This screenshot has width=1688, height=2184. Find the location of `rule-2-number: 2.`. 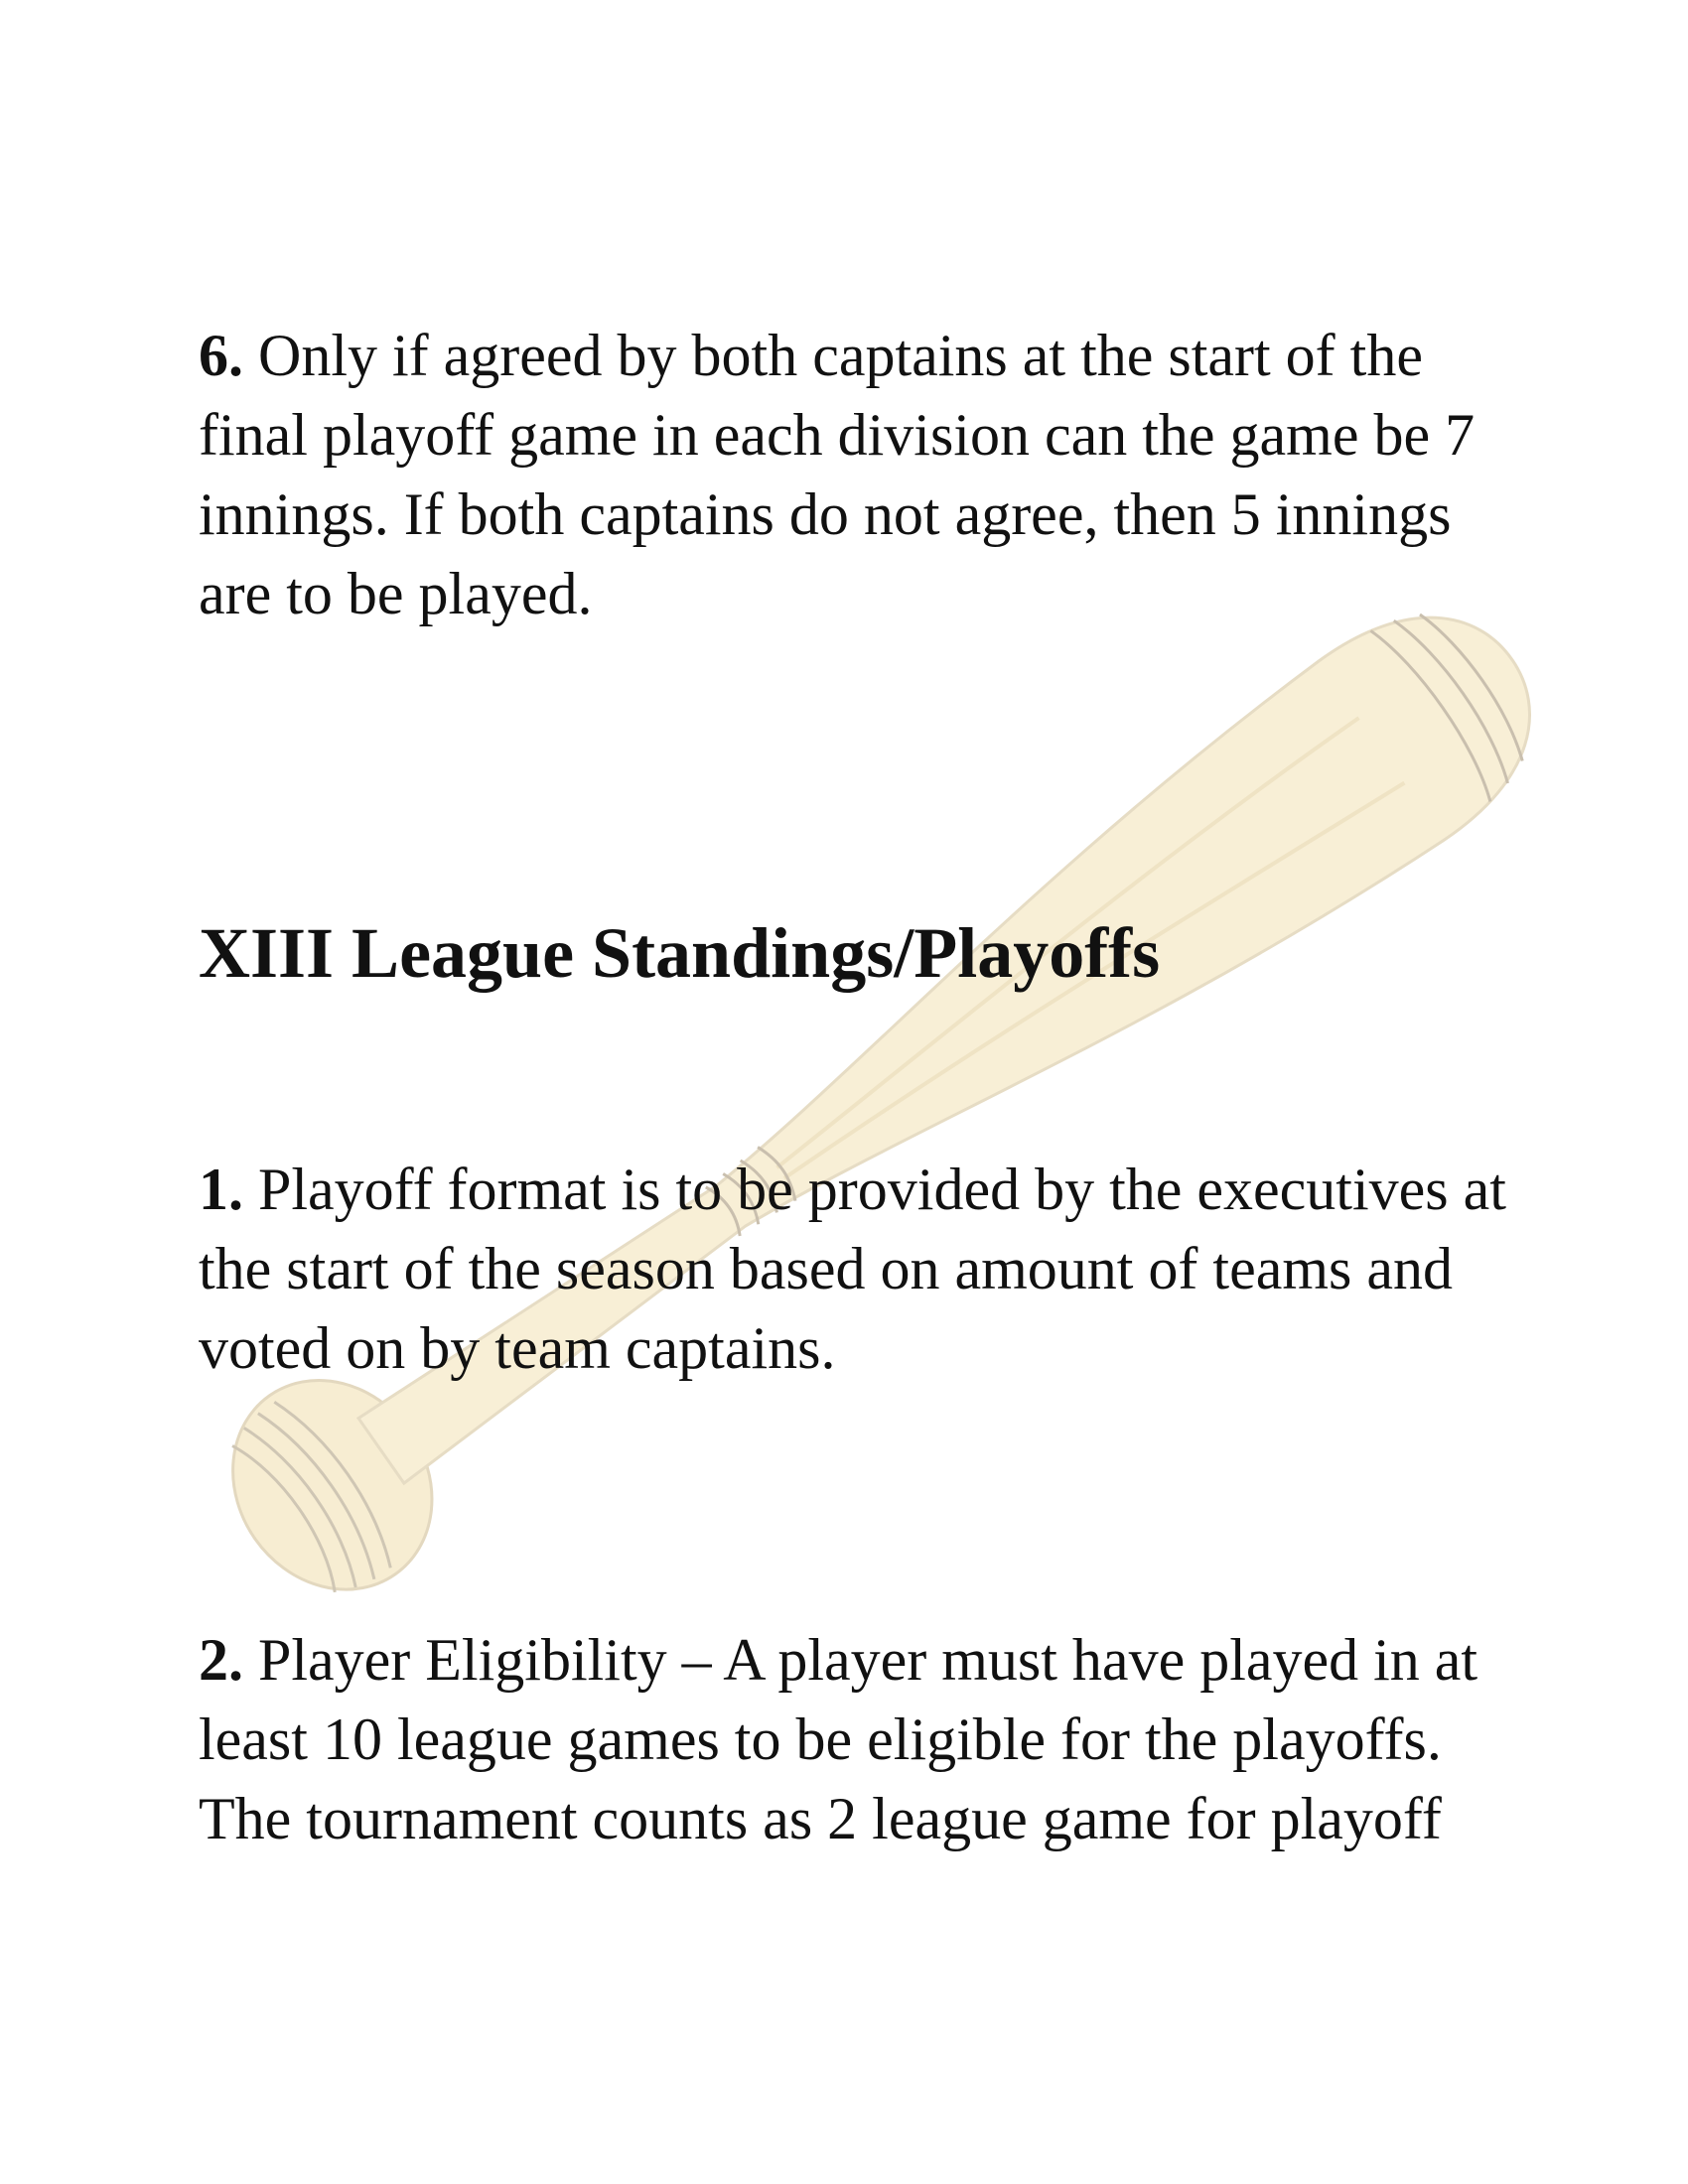

rule-2-number: 2. is located at coordinates (221, 1660).